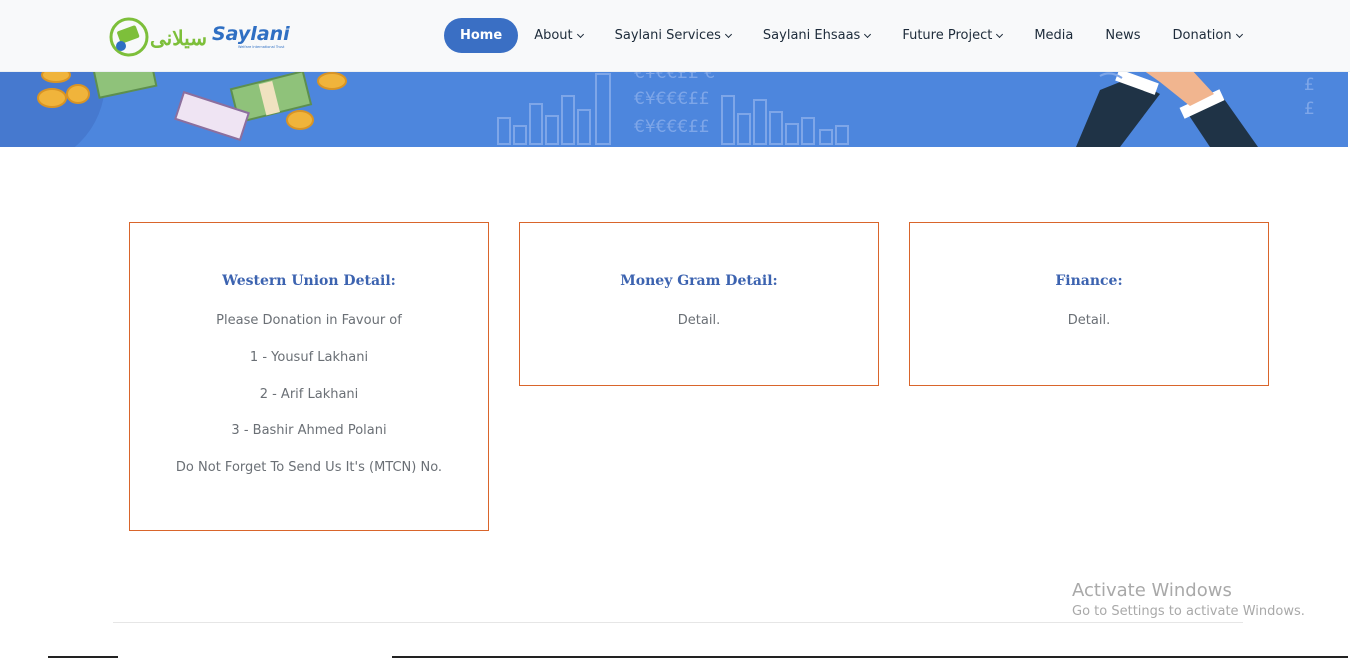 This screenshot has height=658, width=1350. I want to click on nav-donation: Donation, so click(1207, 35).